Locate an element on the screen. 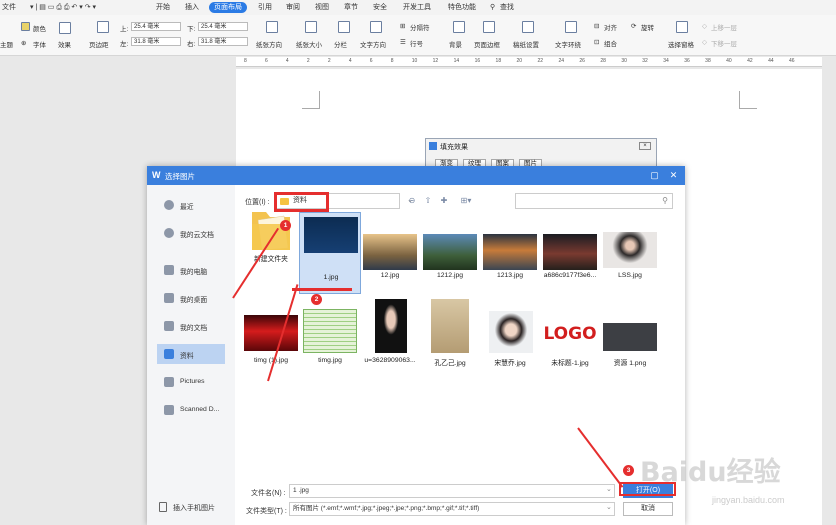 The height and width of the screenshot is (525, 836). search-icon: ⚲ is located at coordinates (492, 7).